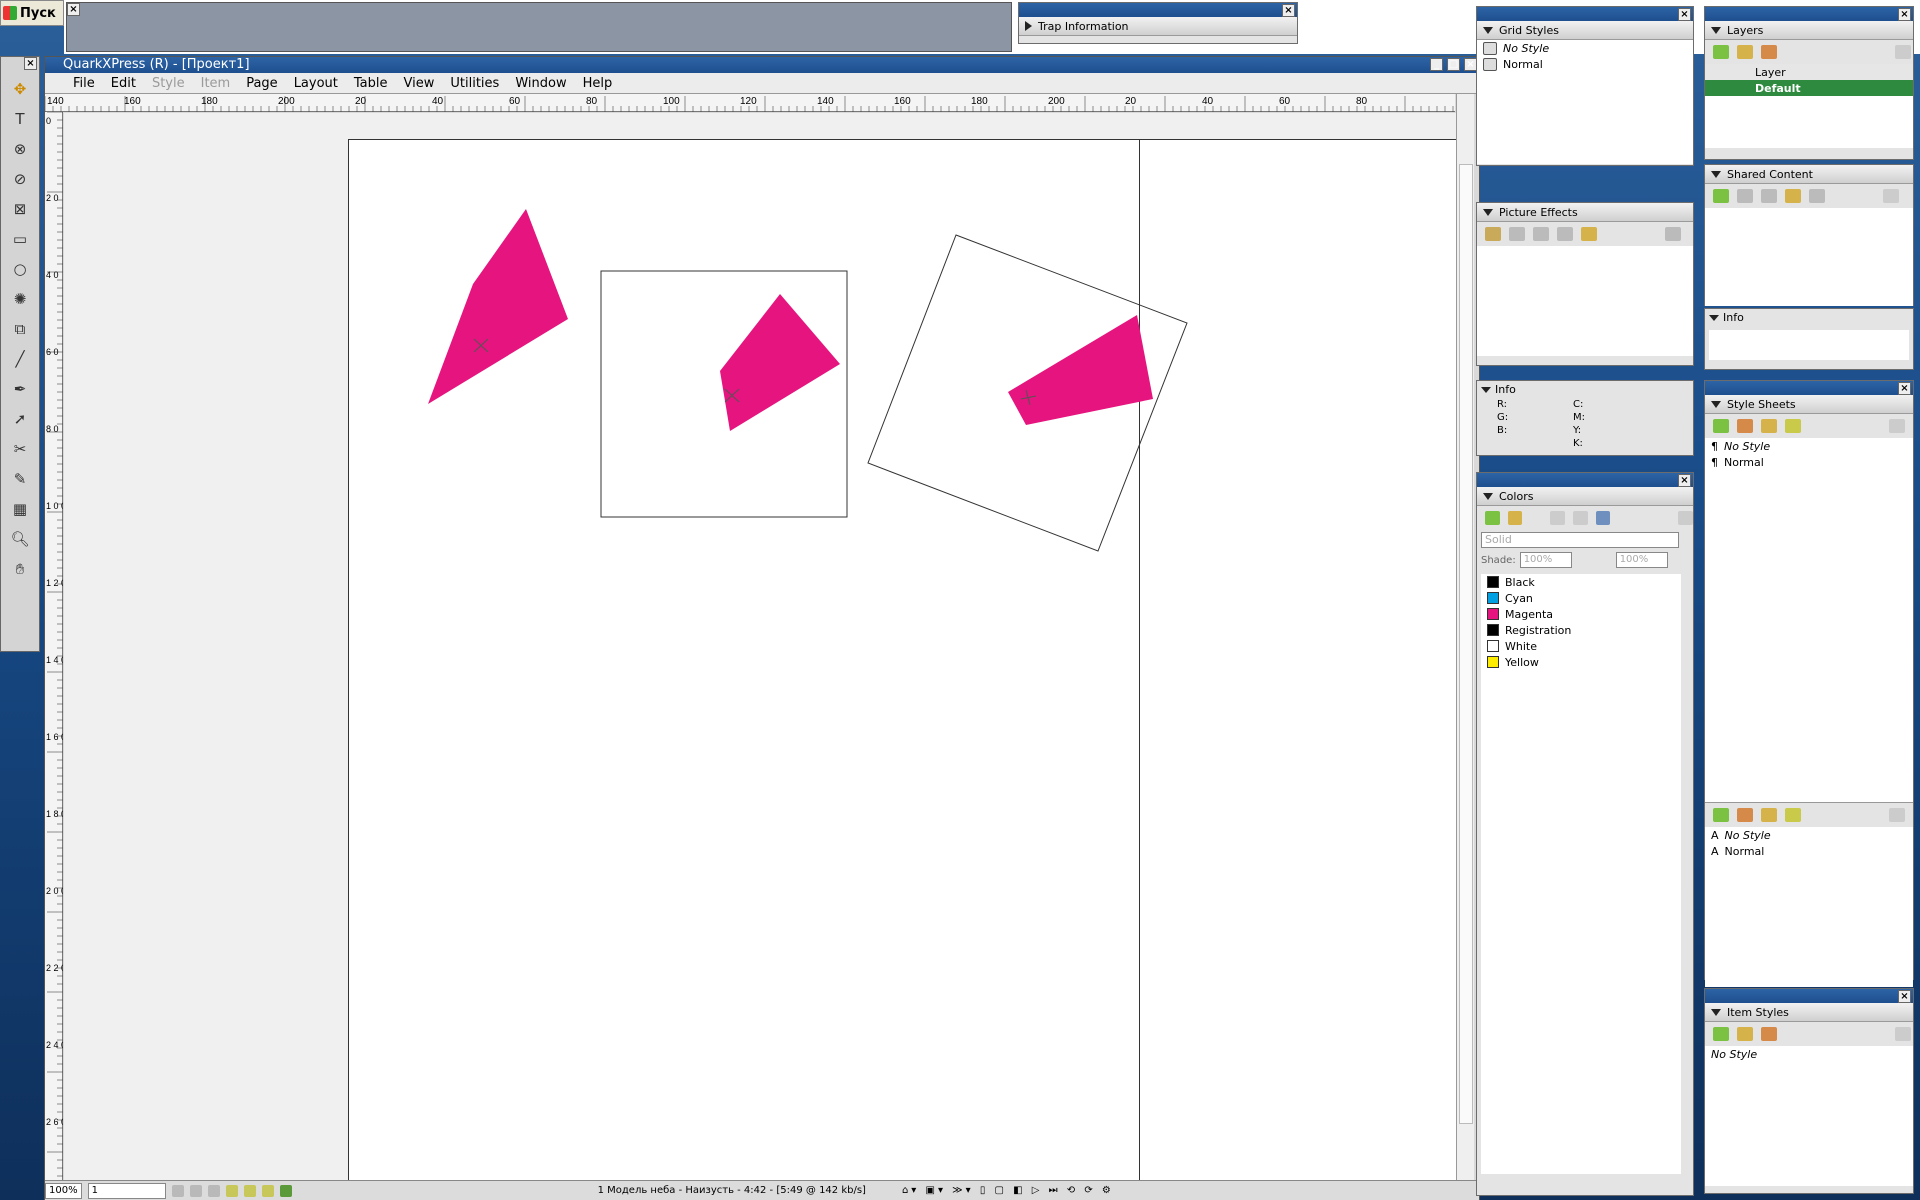 This screenshot has width=1920, height=1200. I want to click on oval-box-tool-icon: ○, so click(20, 269).